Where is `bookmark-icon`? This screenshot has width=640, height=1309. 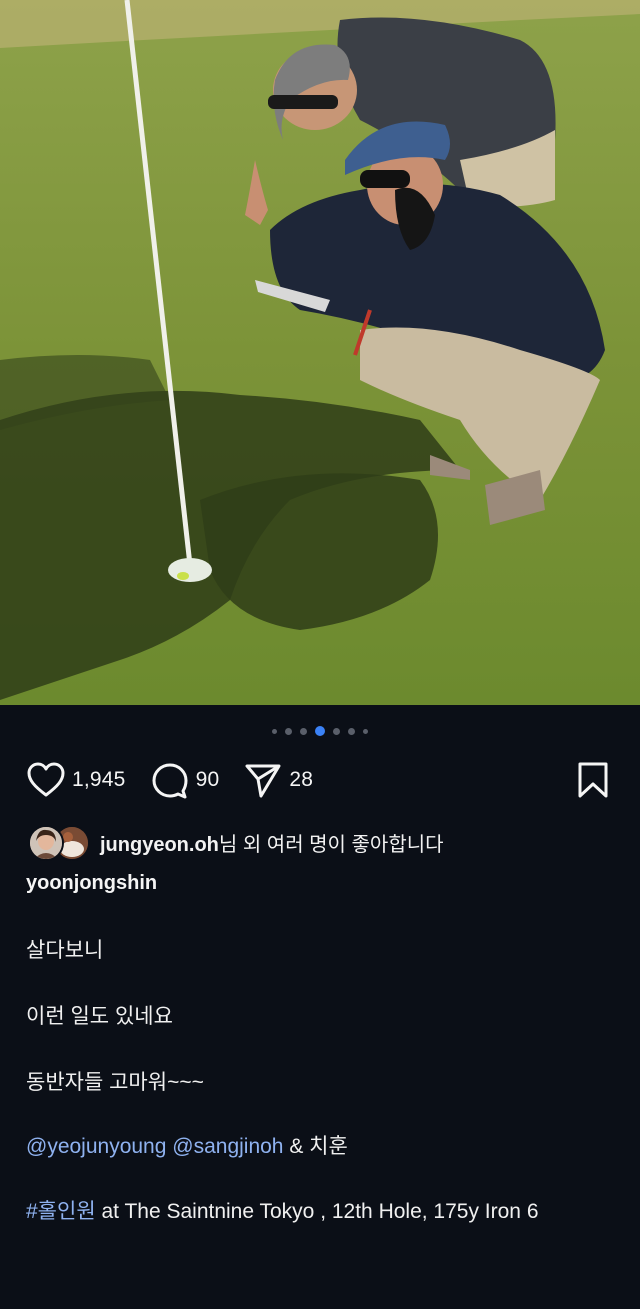
bookmark-icon is located at coordinates (593, 780).